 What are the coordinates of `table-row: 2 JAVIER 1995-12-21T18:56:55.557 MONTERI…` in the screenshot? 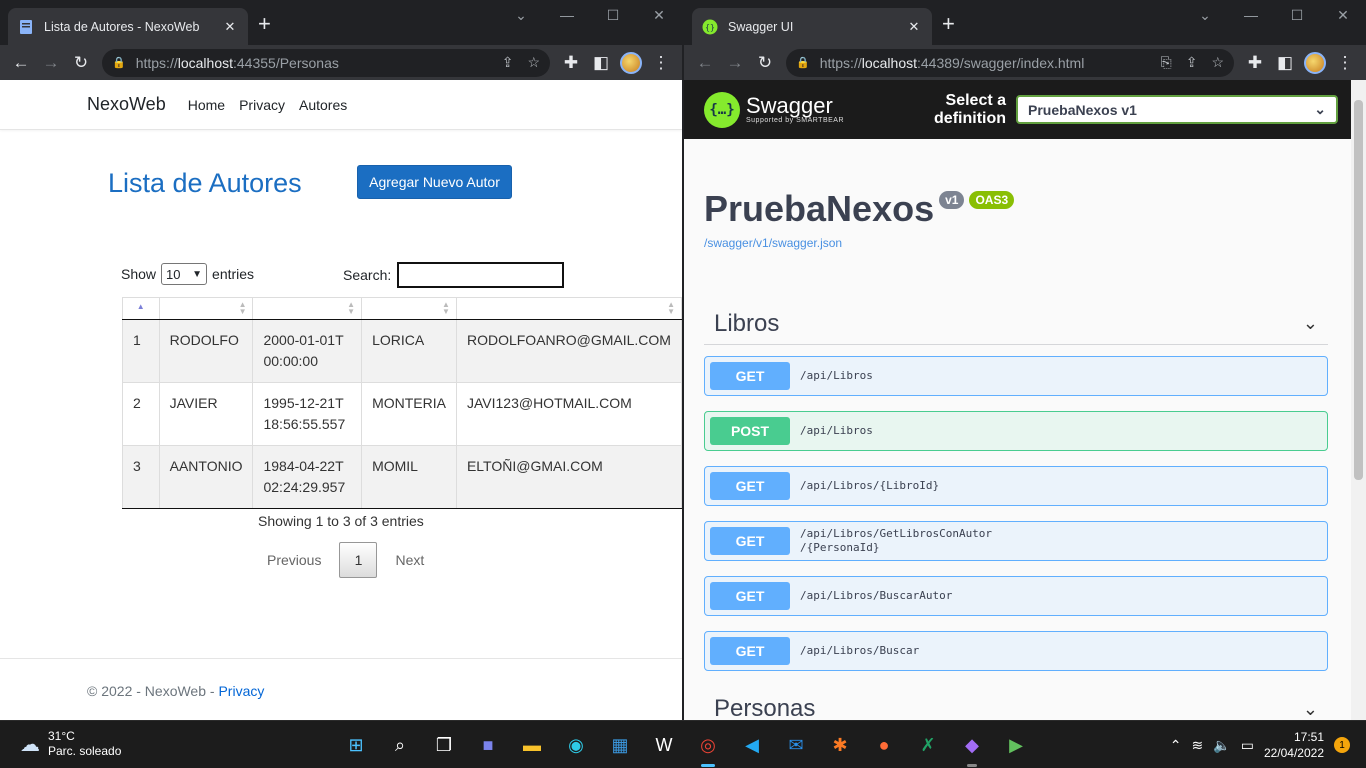 It's located at (402, 414).